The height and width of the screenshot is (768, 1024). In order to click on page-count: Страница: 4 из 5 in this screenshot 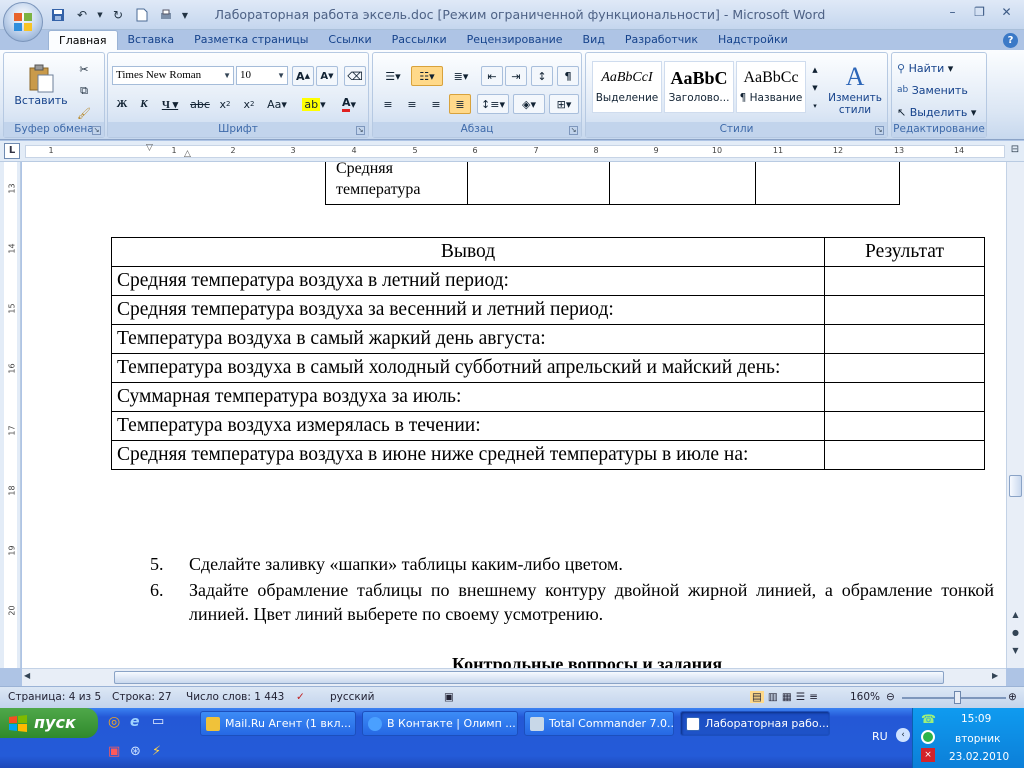, I will do `click(54, 697)`.